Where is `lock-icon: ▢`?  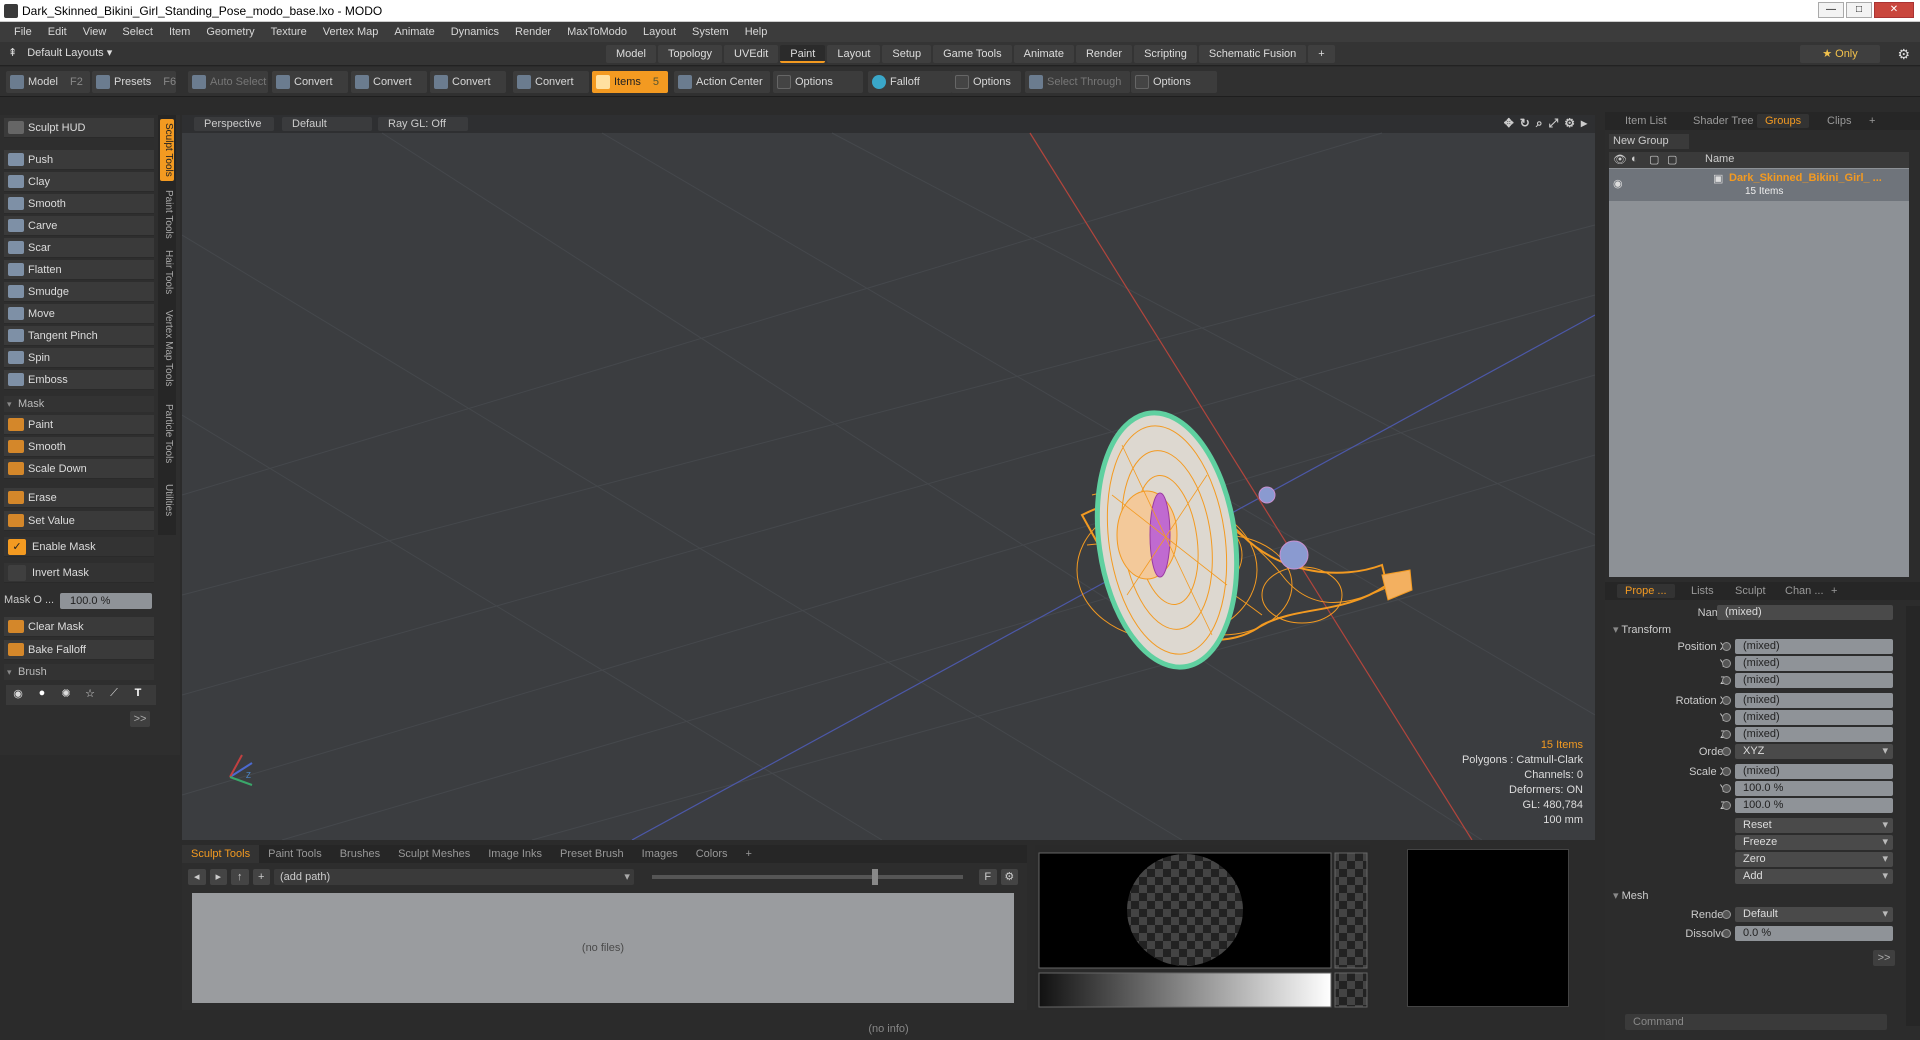
lock-icon: ▢ is located at coordinates (1654, 159).